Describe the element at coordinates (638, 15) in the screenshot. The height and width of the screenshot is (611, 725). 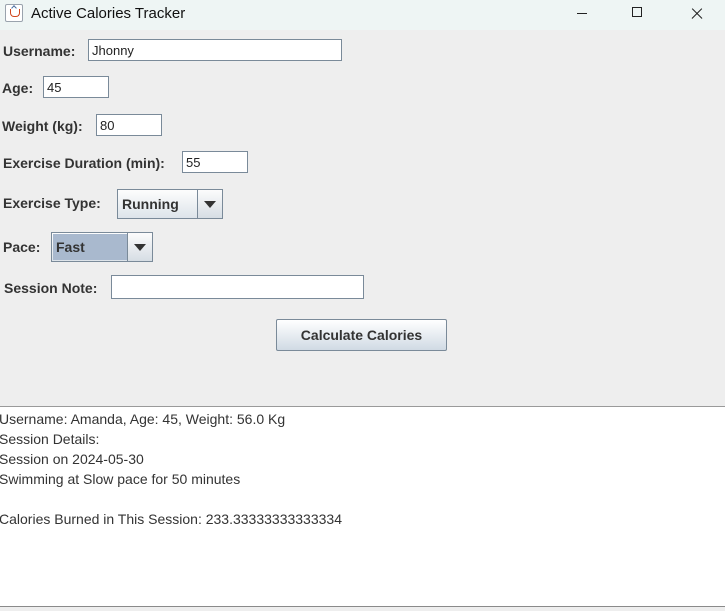
I see `maximize-button` at that location.